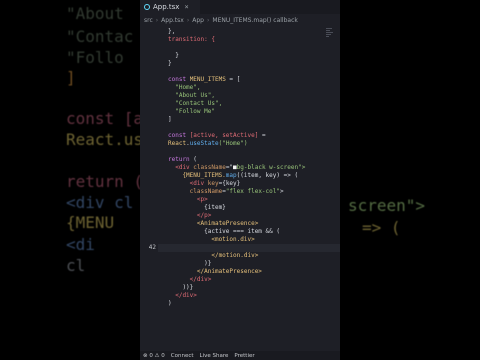 The width and height of the screenshot is (480, 360). I want to click on code-line: ), so click(170, 303).